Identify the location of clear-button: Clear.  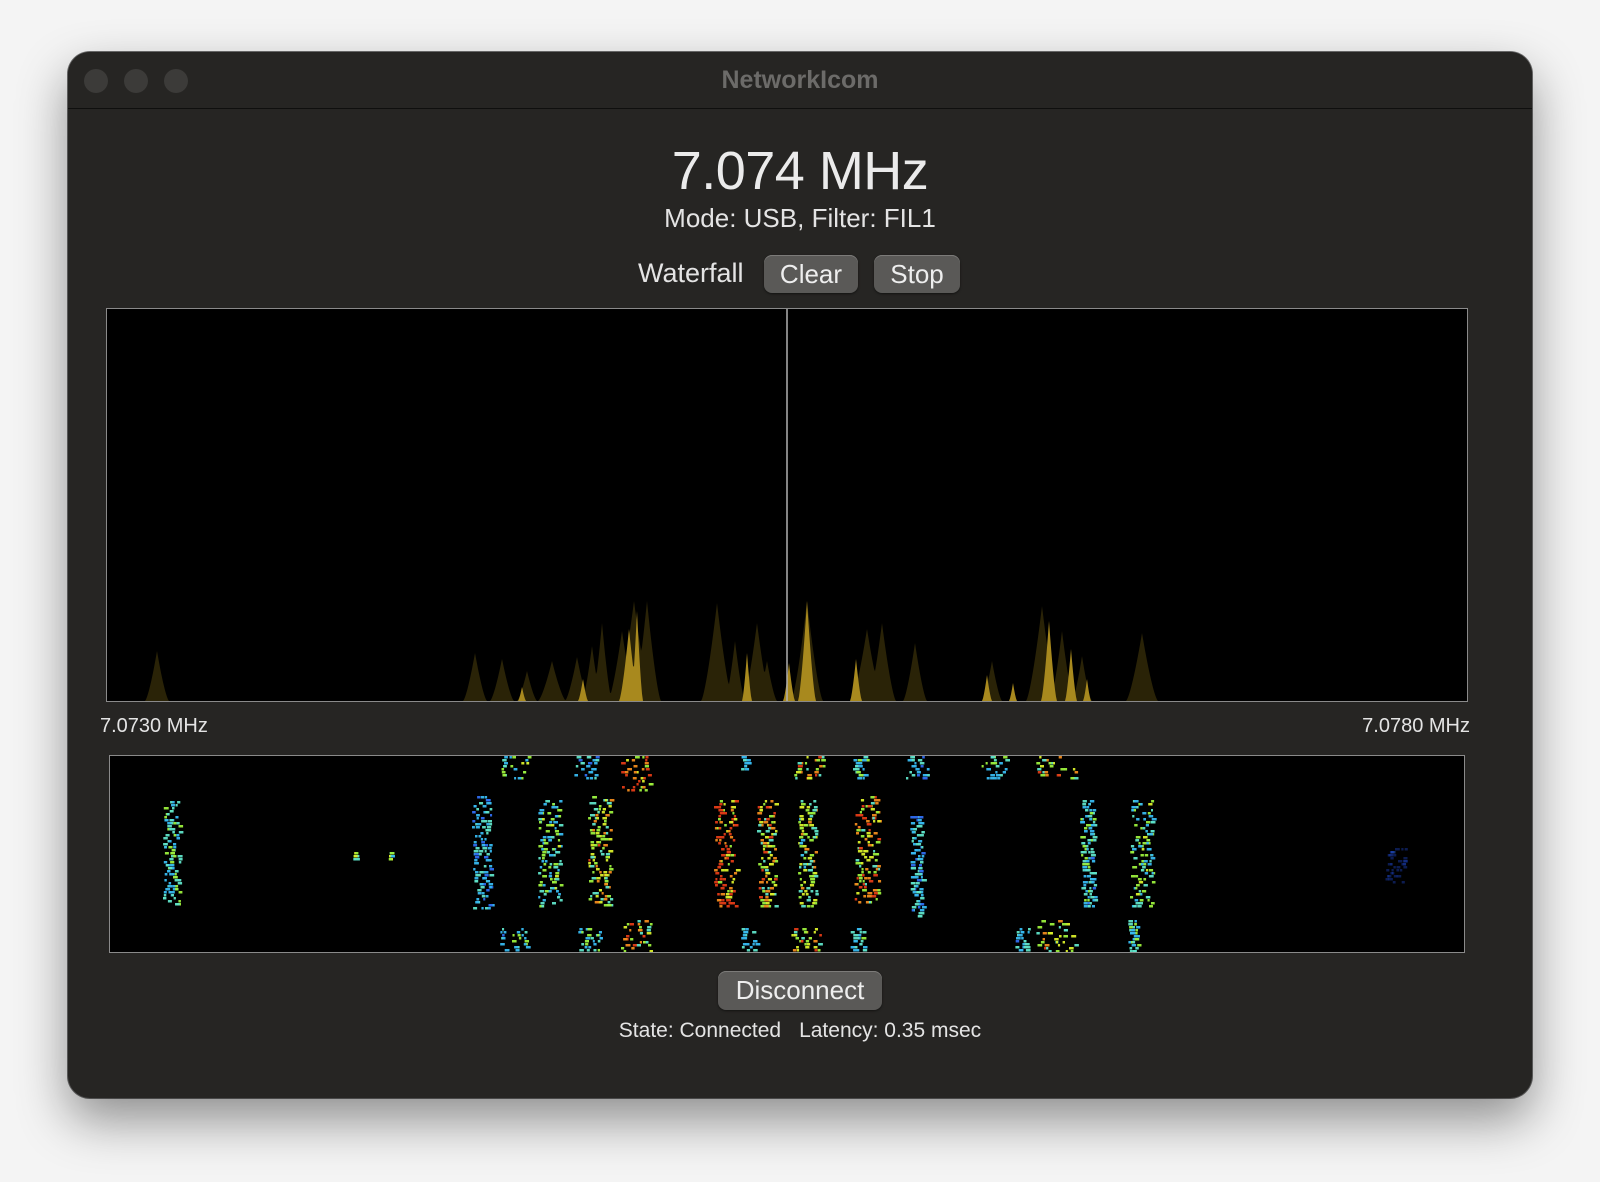
(811, 274).